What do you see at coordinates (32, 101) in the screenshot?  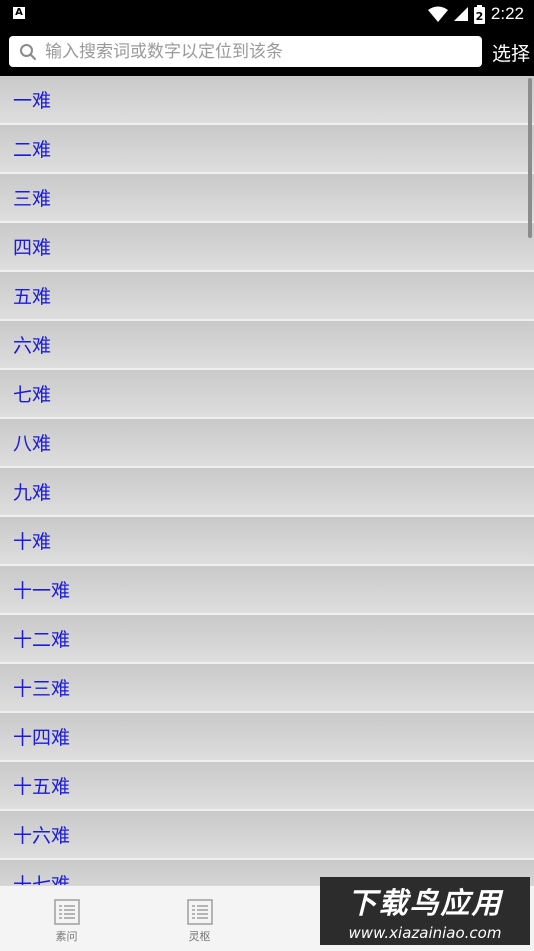 I see `list-item-label: 一难` at bounding box center [32, 101].